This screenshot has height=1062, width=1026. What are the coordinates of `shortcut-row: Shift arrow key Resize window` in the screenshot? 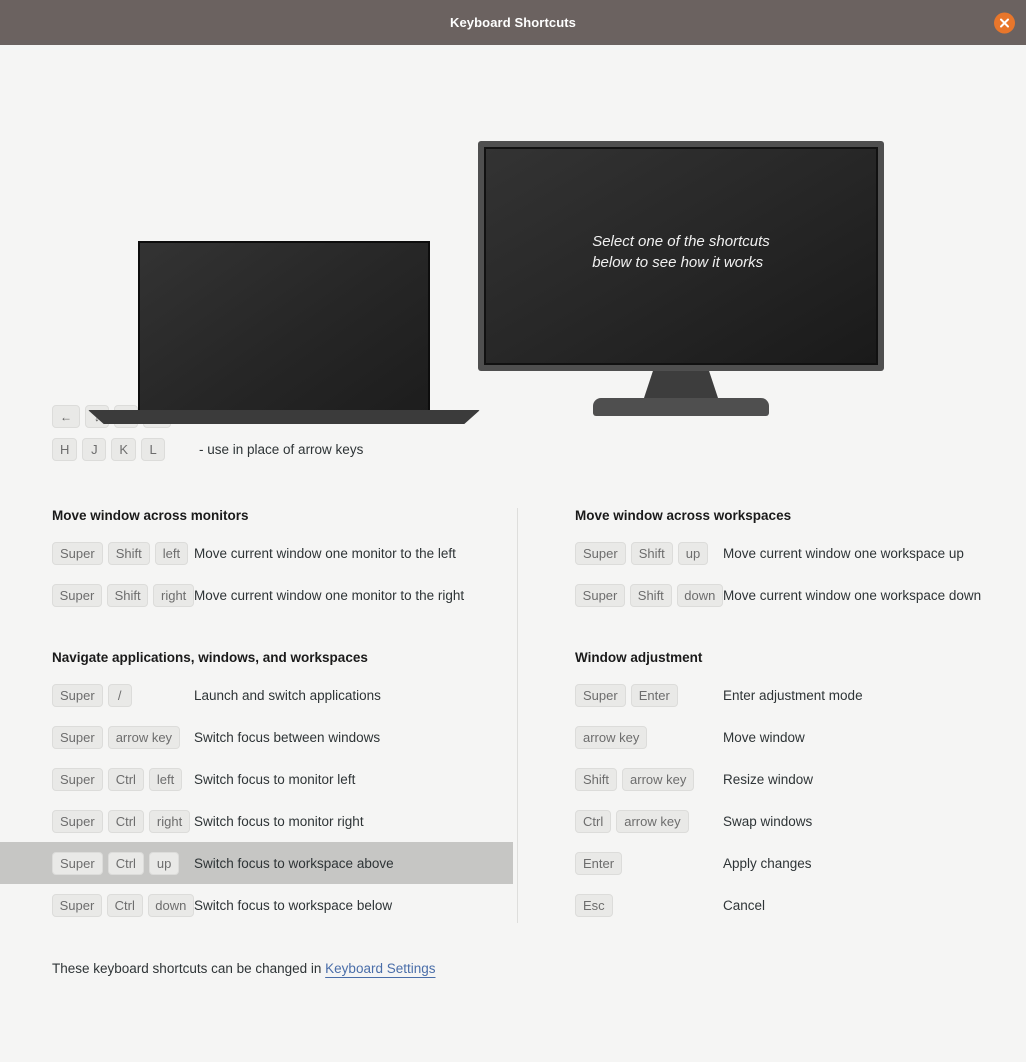 It's located at (774, 779).